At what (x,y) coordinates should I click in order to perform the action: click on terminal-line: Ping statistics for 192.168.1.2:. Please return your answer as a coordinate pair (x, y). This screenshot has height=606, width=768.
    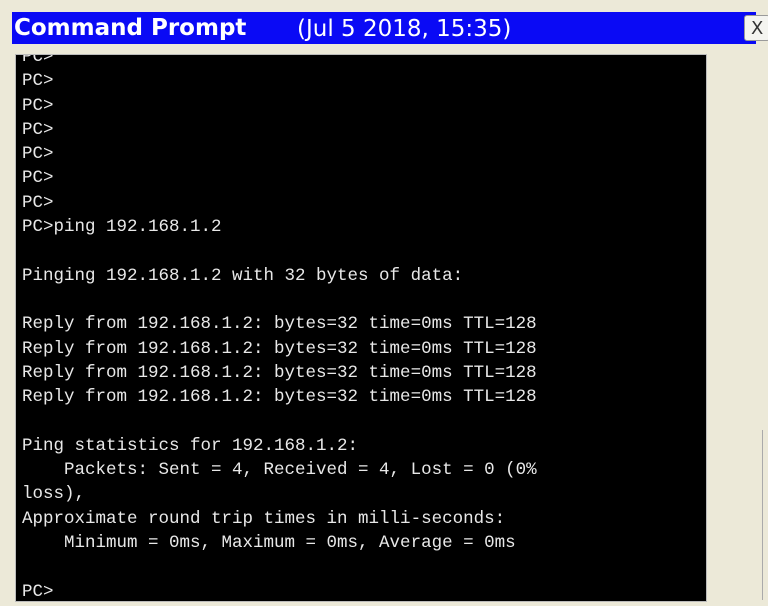
    Looking at the image, I should click on (190, 445).